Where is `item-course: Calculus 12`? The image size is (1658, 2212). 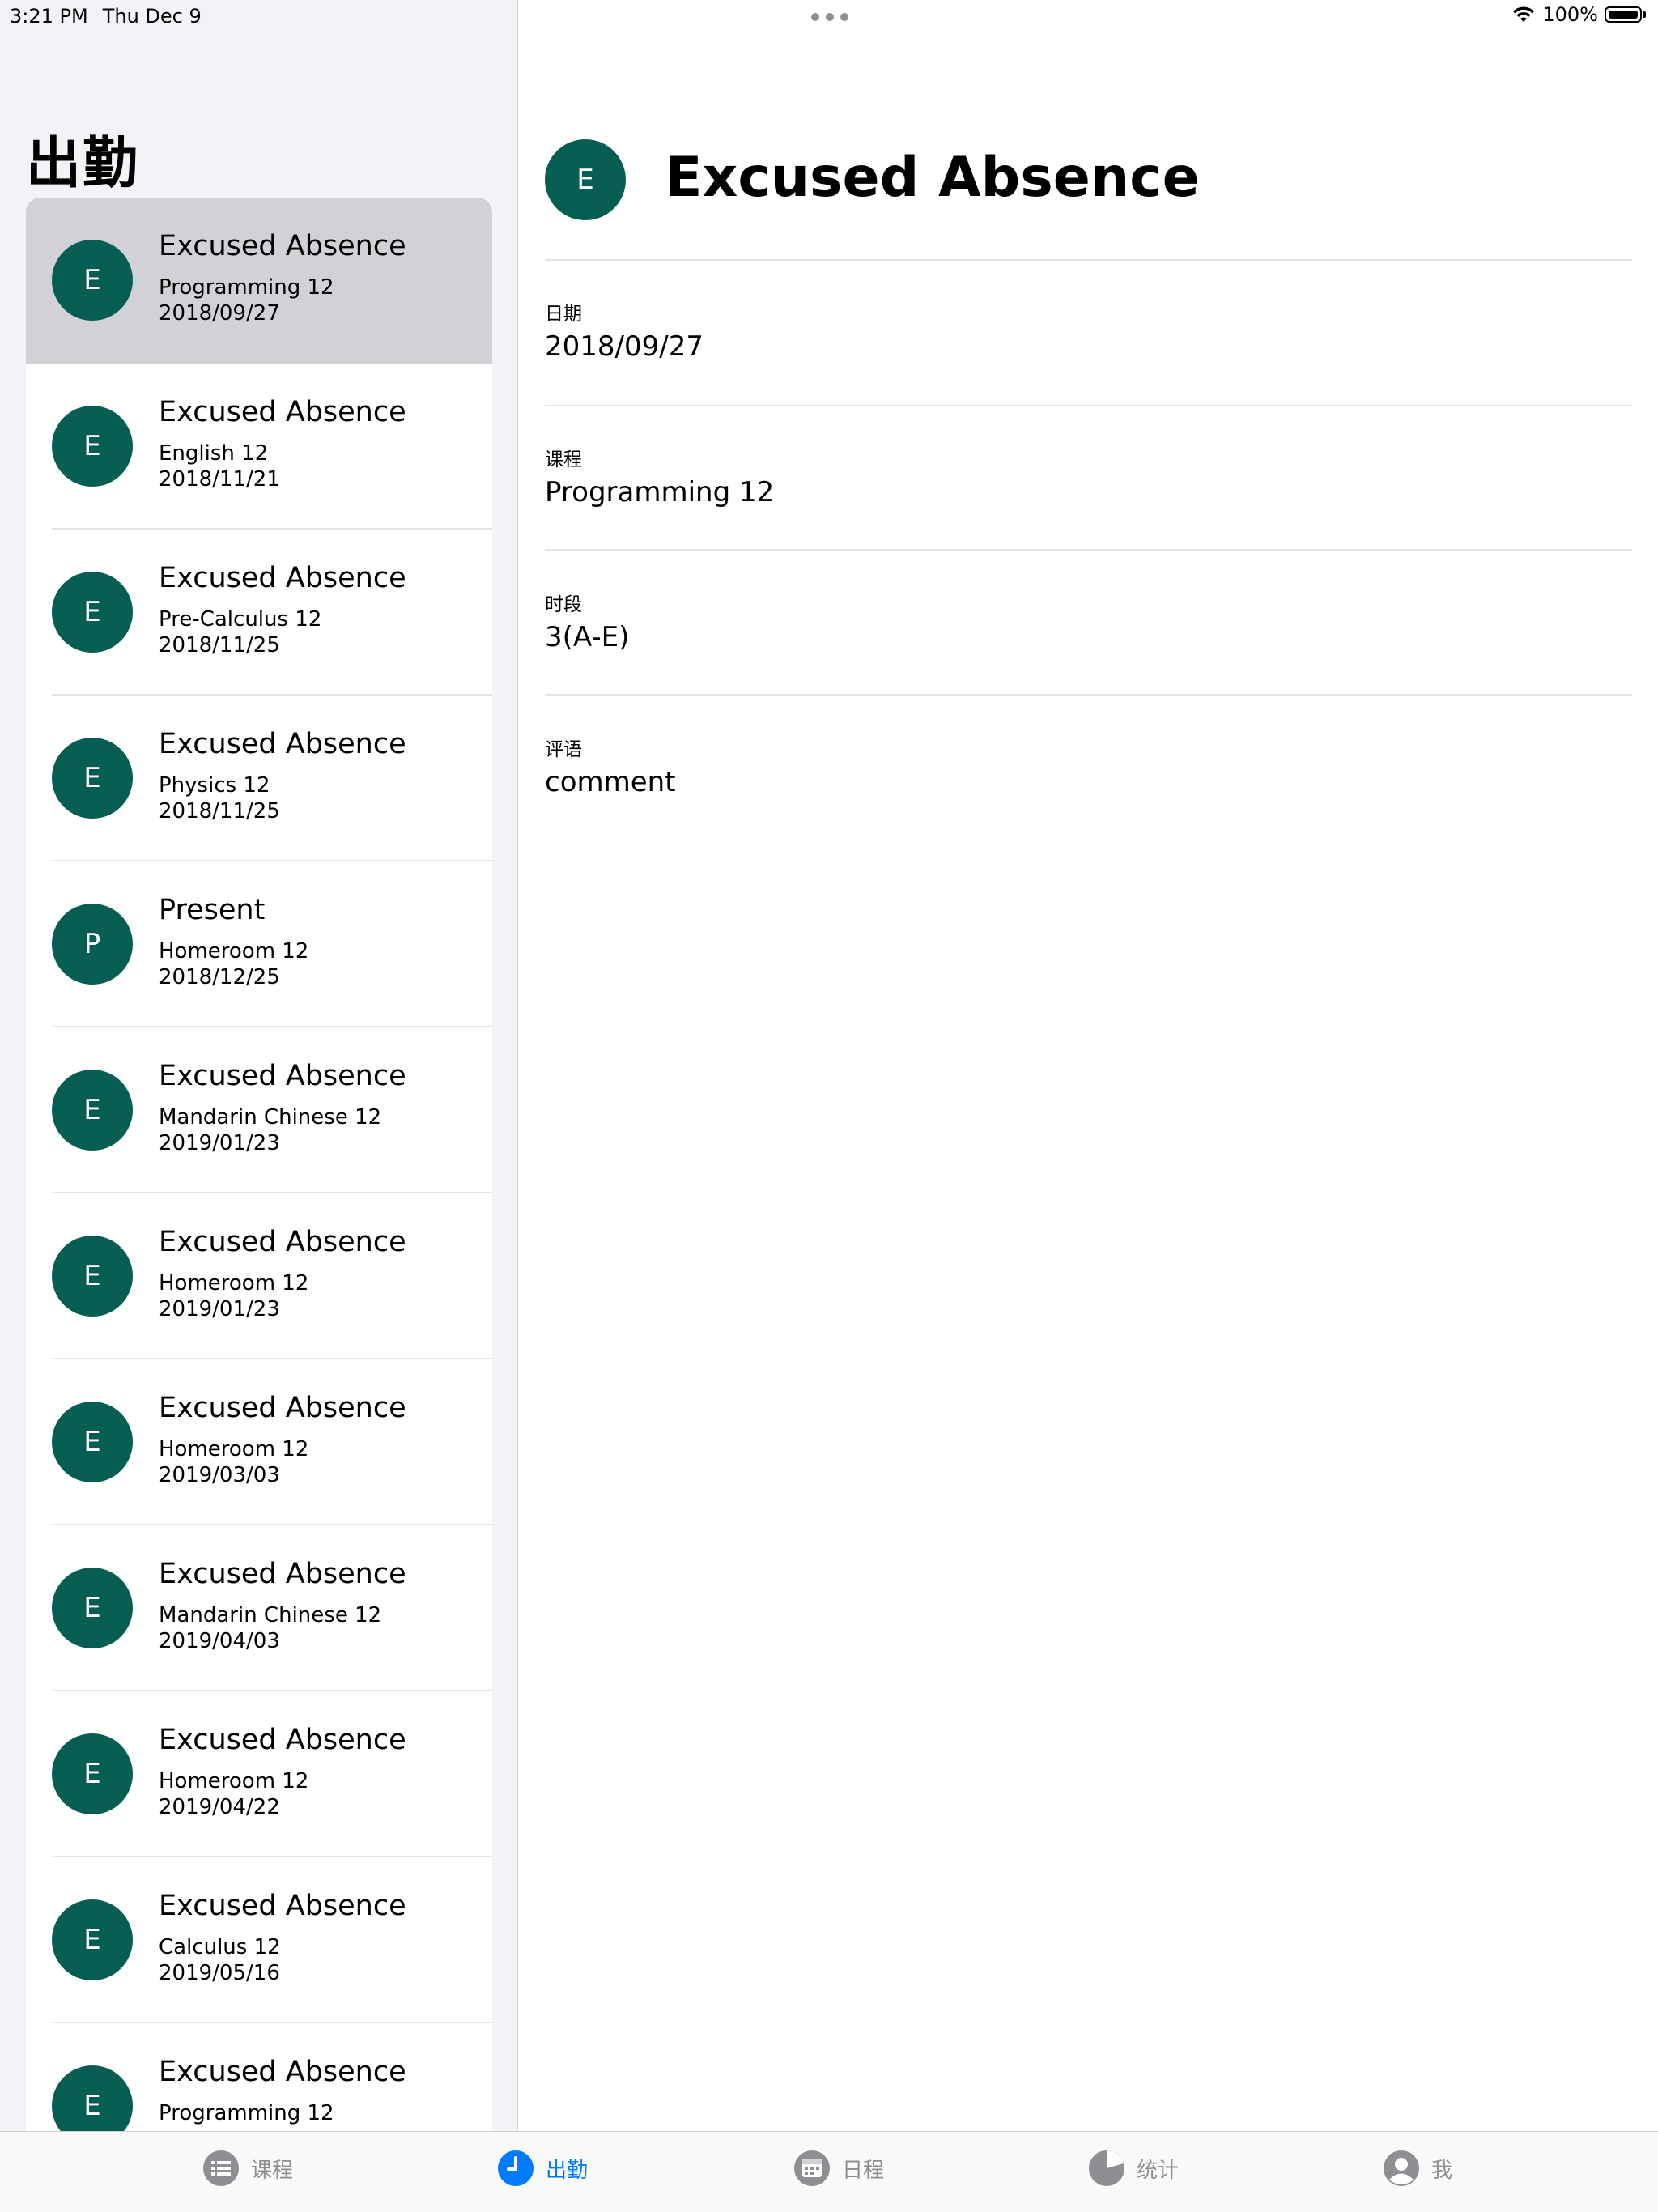
item-course: Calculus 12 is located at coordinates (220, 1947).